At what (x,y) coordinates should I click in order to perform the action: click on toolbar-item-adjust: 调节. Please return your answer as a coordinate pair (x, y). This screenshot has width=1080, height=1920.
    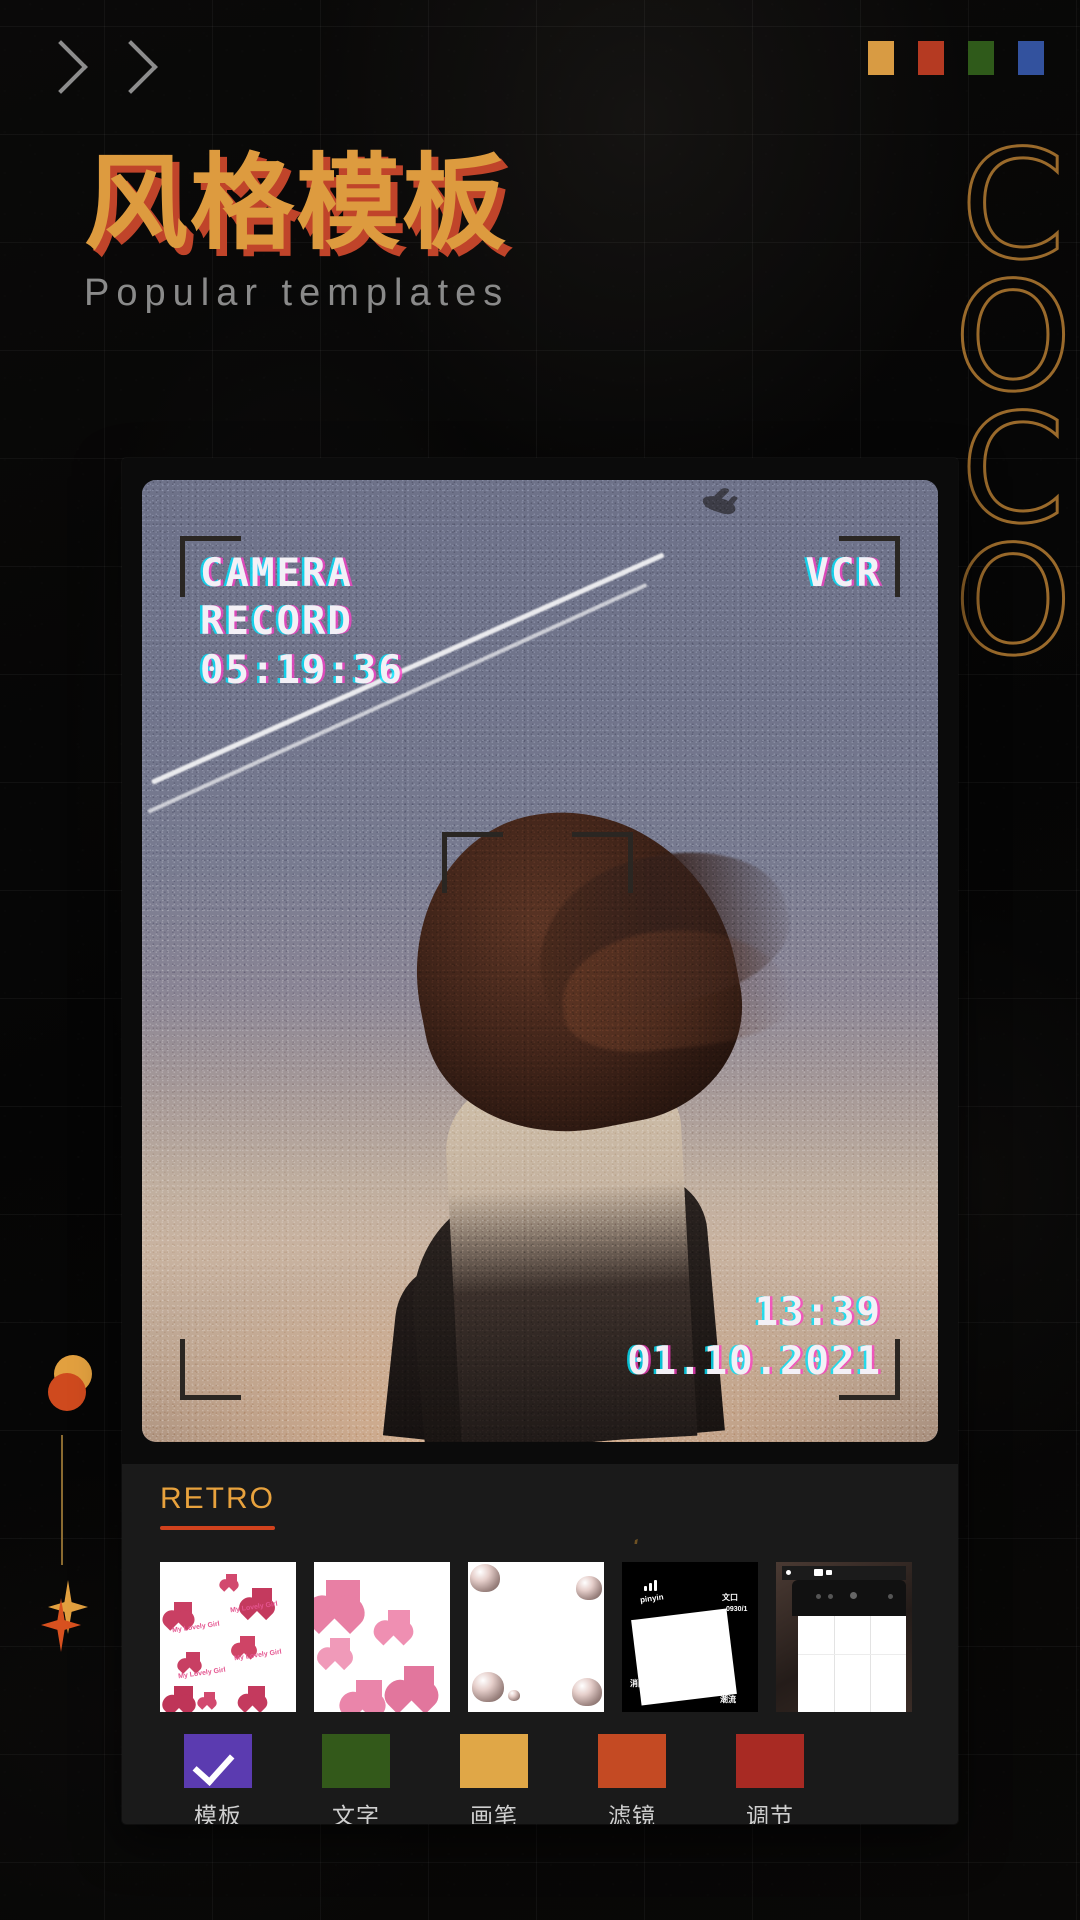
    Looking at the image, I should click on (770, 1779).